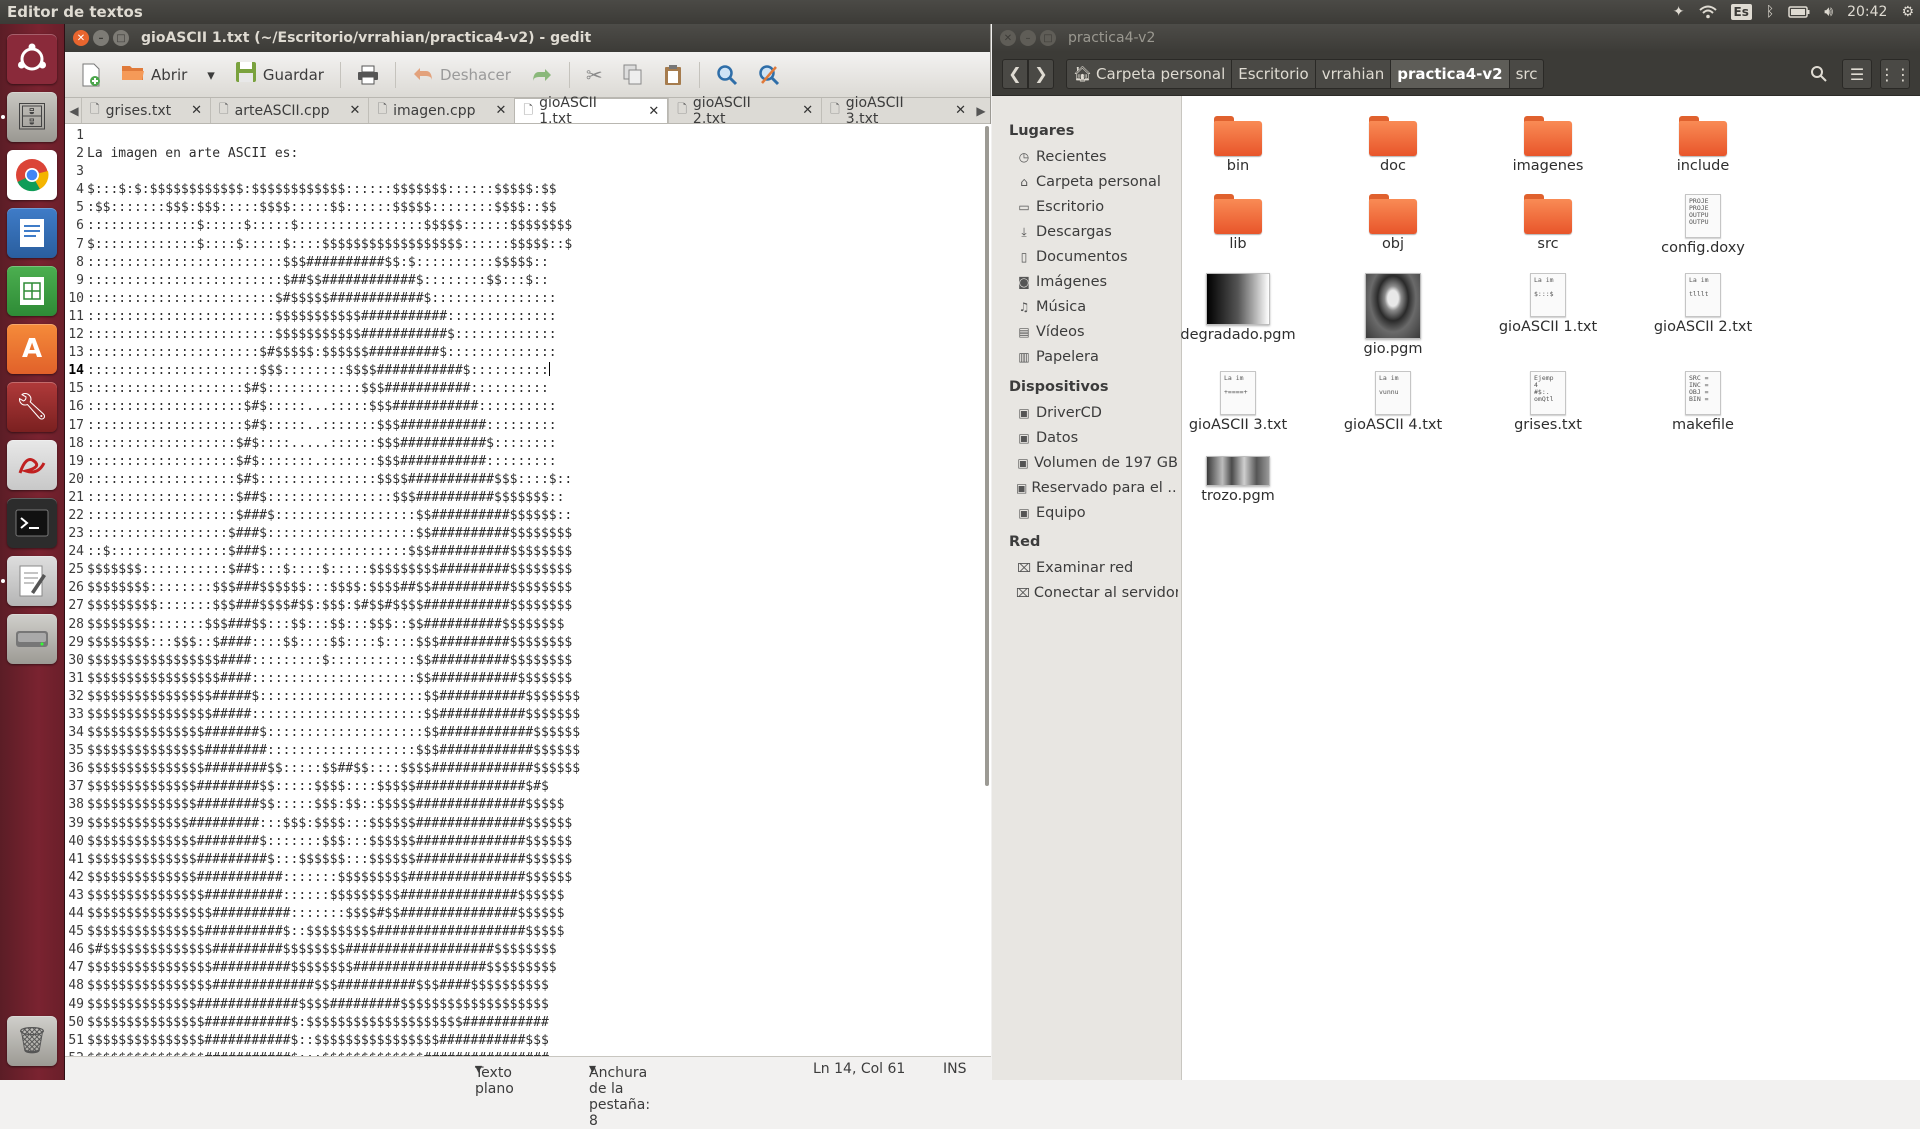 Image resolution: width=1920 pixels, height=1129 pixels. Describe the element at coordinates (1679, 12) in the screenshot. I see `dropbox-icon: ✦` at that location.